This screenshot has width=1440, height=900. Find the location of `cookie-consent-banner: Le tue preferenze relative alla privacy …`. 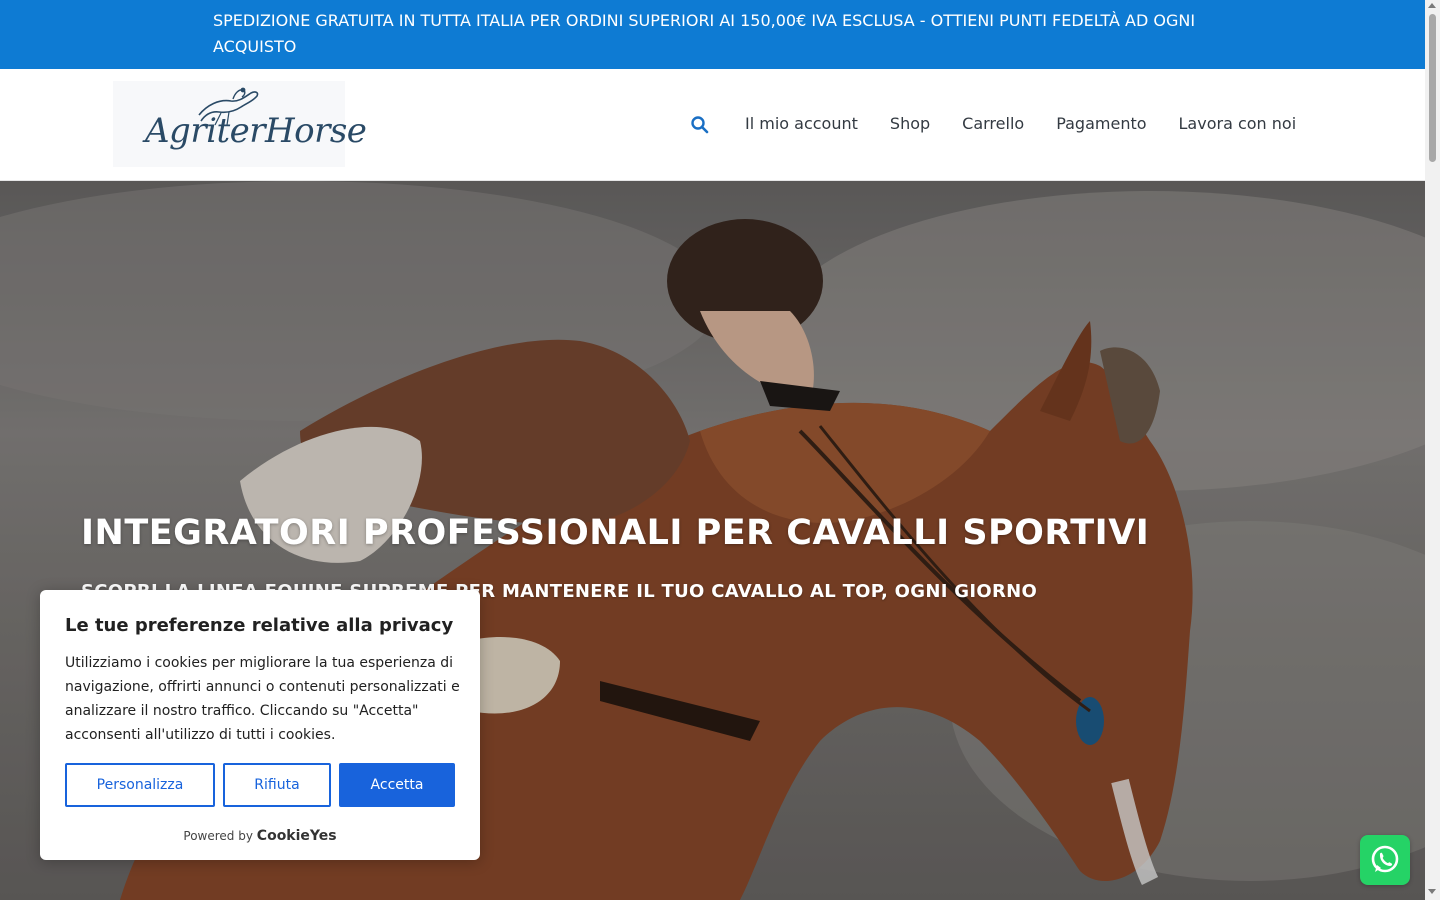

cookie-consent-banner: Le tue preferenze relative alla privacy … is located at coordinates (260, 725).